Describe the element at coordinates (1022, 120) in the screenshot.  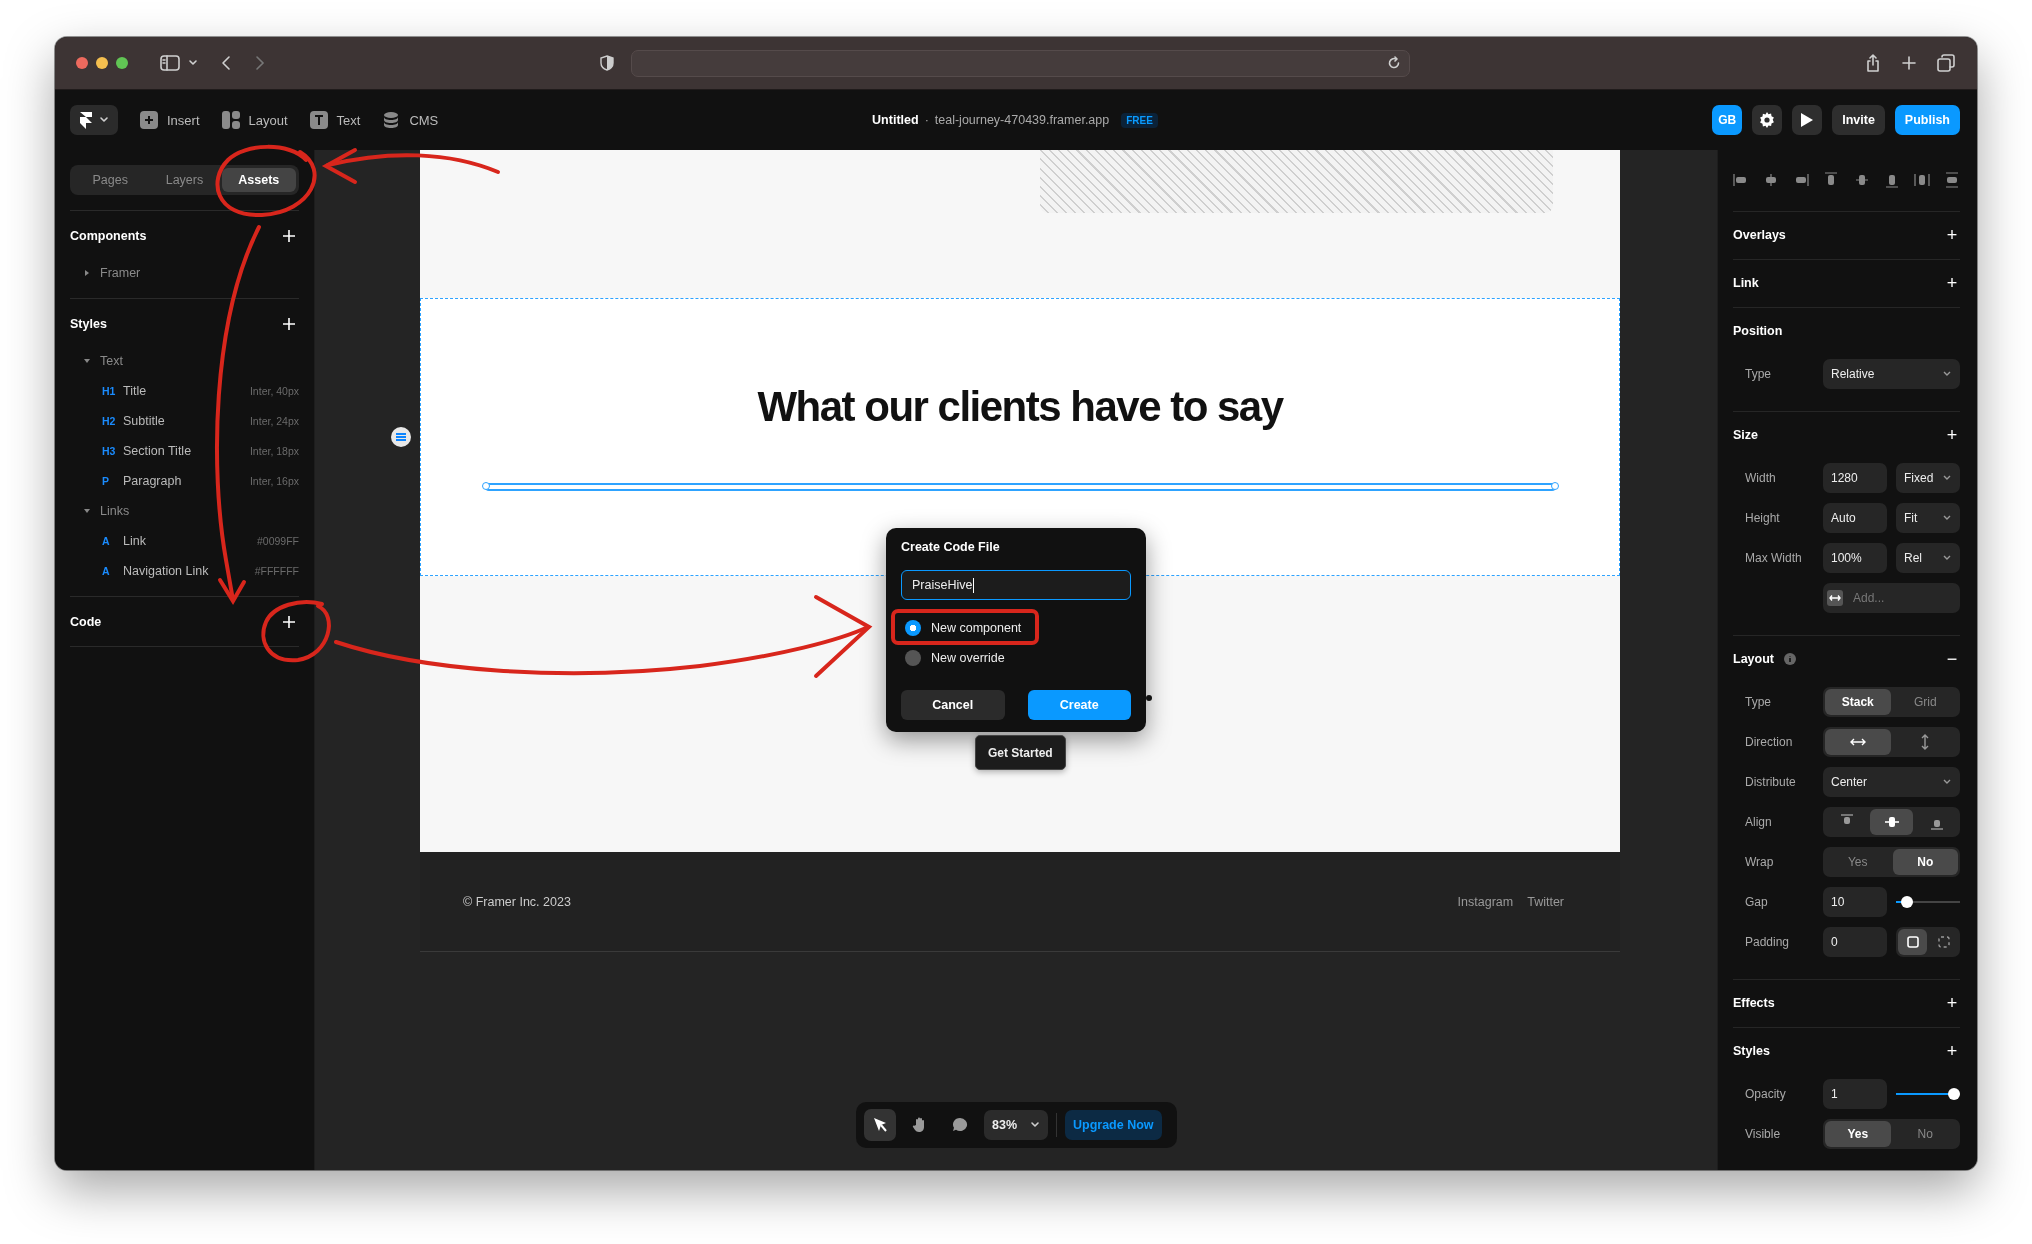
I see `project-url: teal-journey-470439.framer.app` at that location.